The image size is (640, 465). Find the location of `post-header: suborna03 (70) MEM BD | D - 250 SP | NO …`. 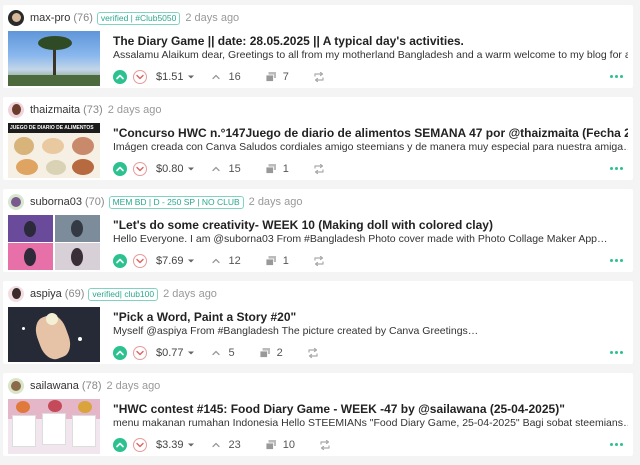

post-header: suborna03 (70) MEM BD | D - 250 SP | NO … is located at coordinates (155, 202).